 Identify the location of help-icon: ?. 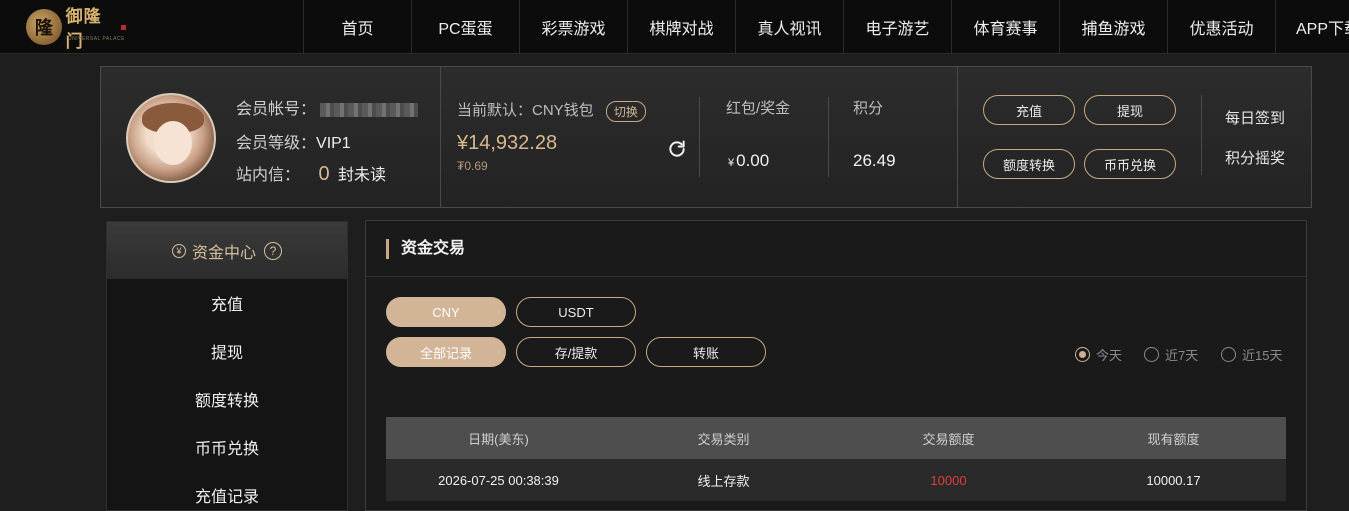
(273, 250).